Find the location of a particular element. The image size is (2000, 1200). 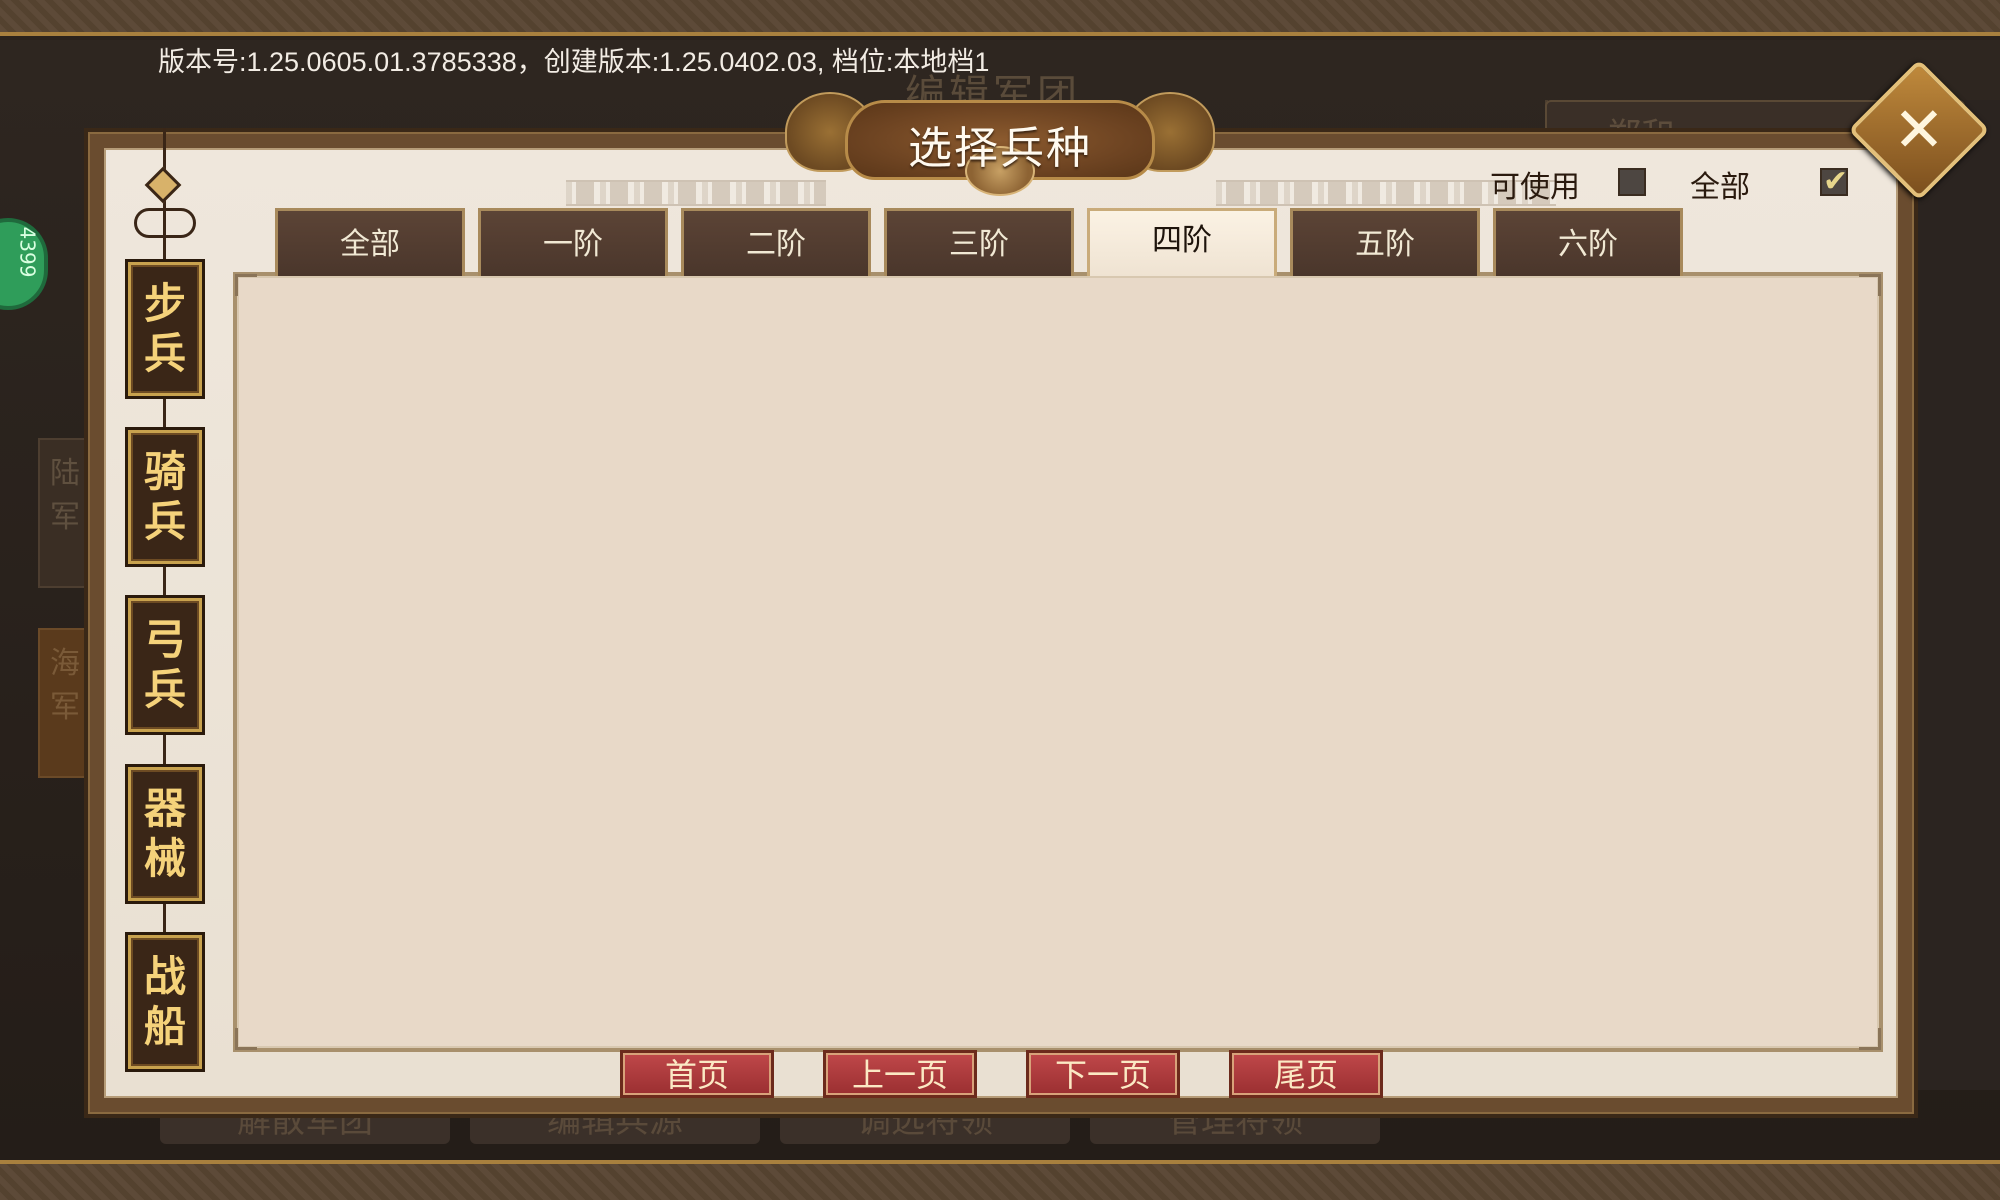

category-archer-button: 弓兵 is located at coordinates (165, 665).